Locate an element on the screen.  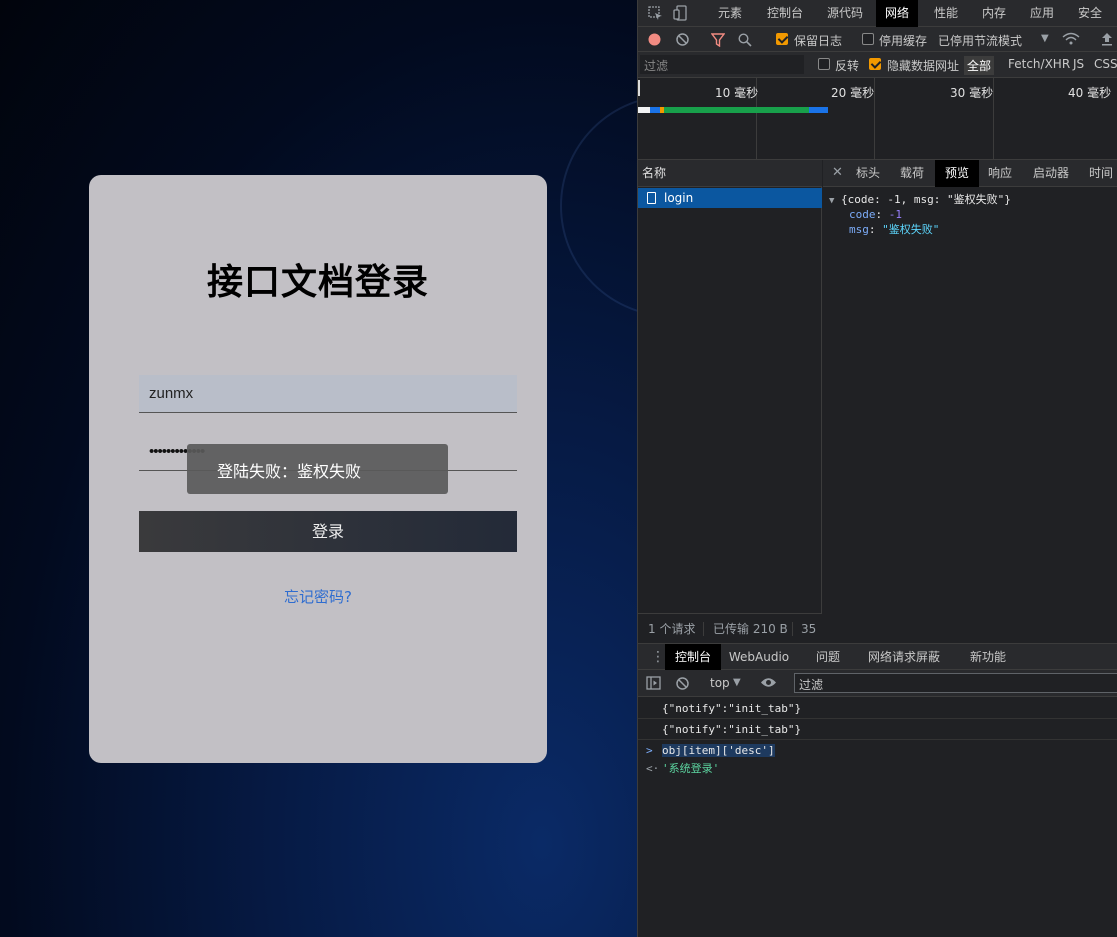
tab-sources: 源代码 is located at coordinates (845, 13).